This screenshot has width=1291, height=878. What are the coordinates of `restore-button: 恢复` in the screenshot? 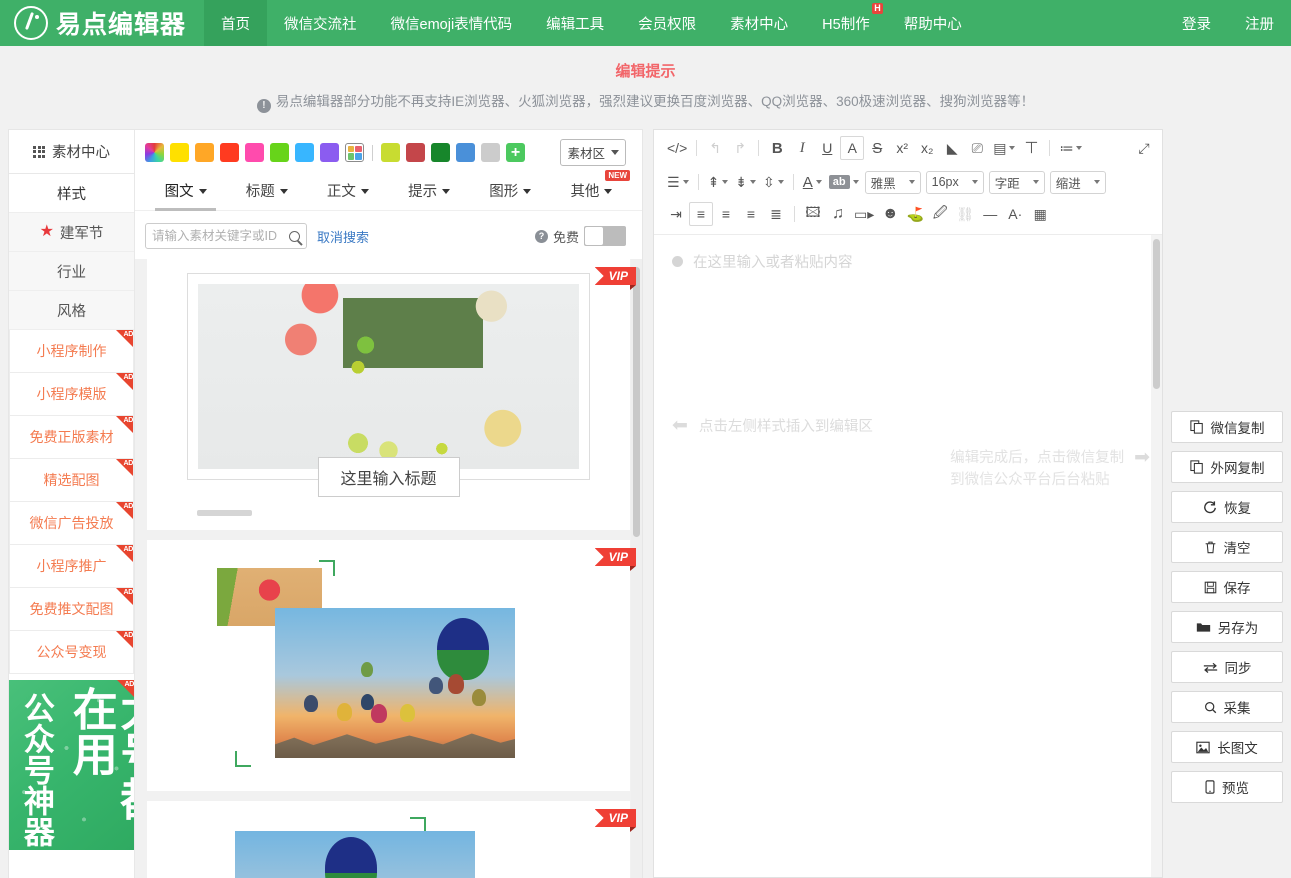 It's located at (1227, 507).